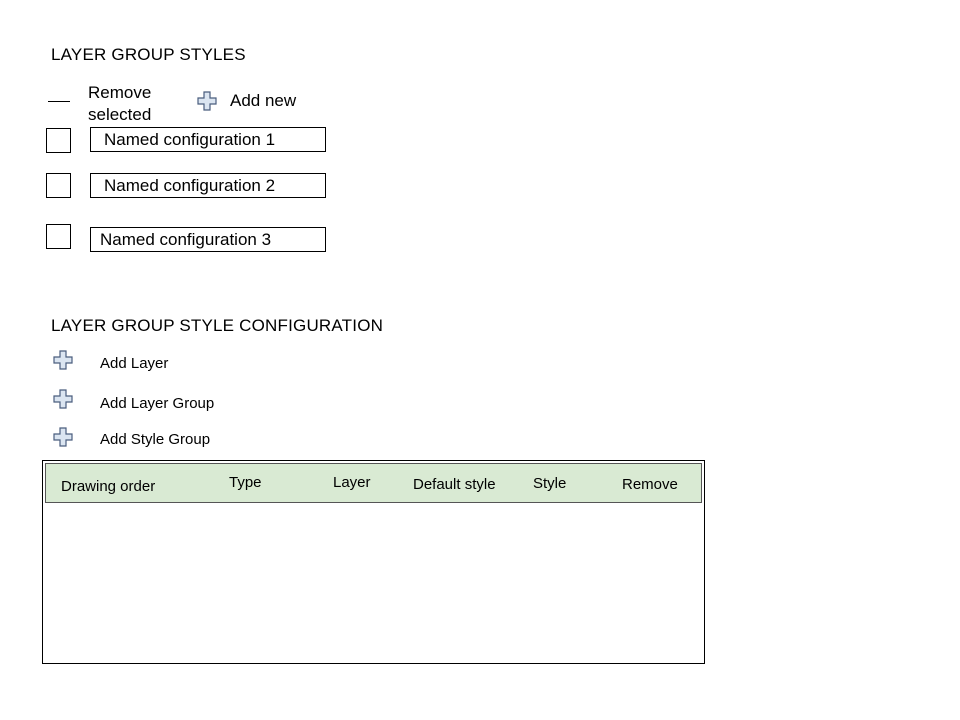 The height and width of the screenshot is (720, 960). What do you see at coordinates (155, 439) in the screenshot?
I see `add-style-group-label: Add Style Group` at bounding box center [155, 439].